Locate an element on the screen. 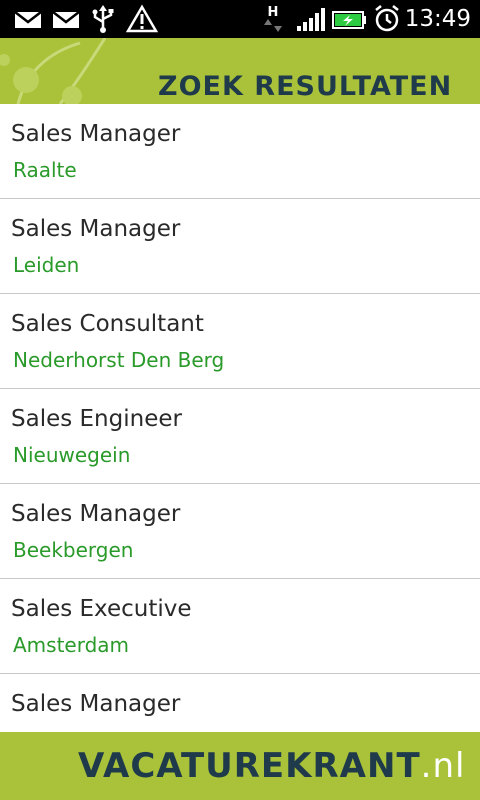 Image resolution: width=480 pixels, height=800 pixels. result-item: Sales Manager Leiden is located at coordinates (240, 246).